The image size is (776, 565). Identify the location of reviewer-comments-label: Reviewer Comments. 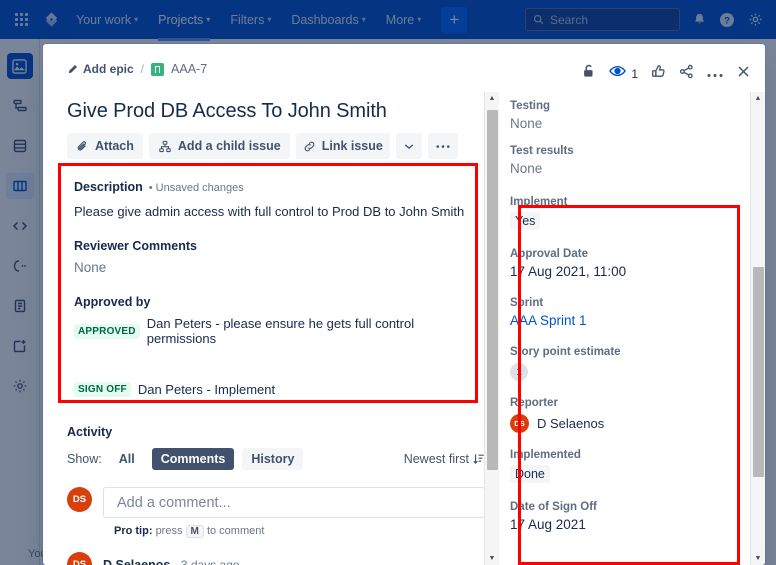
(135, 246).